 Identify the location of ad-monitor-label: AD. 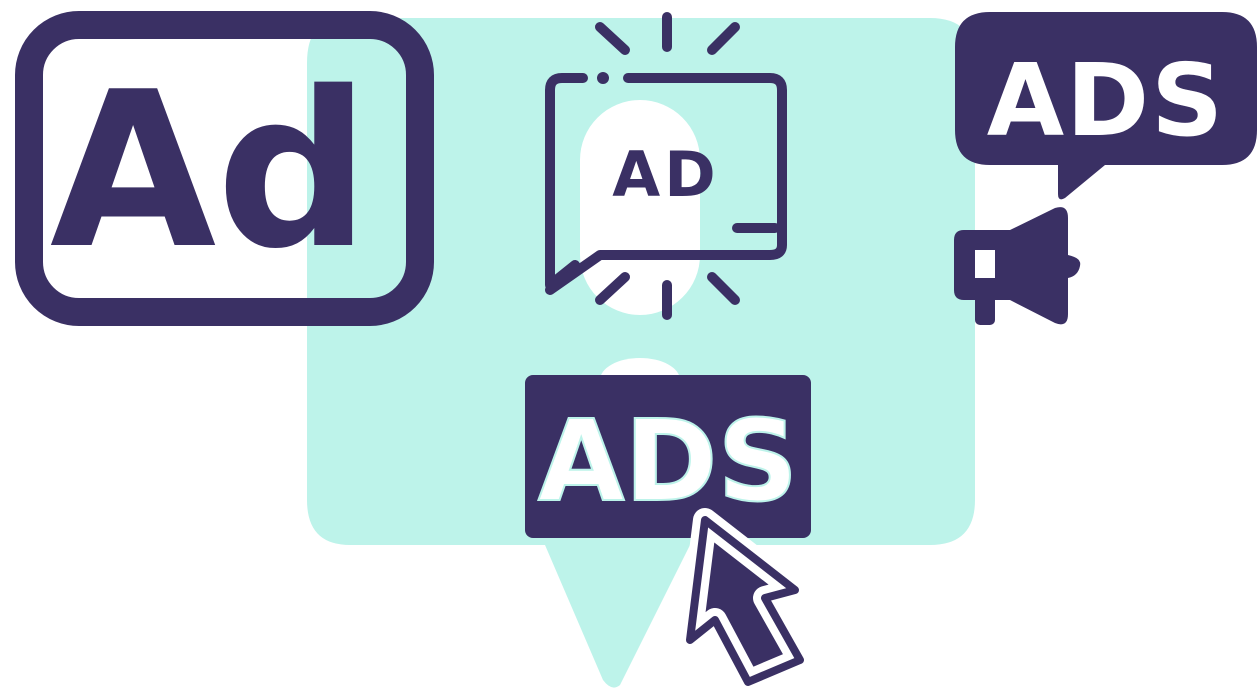
(665, 174).